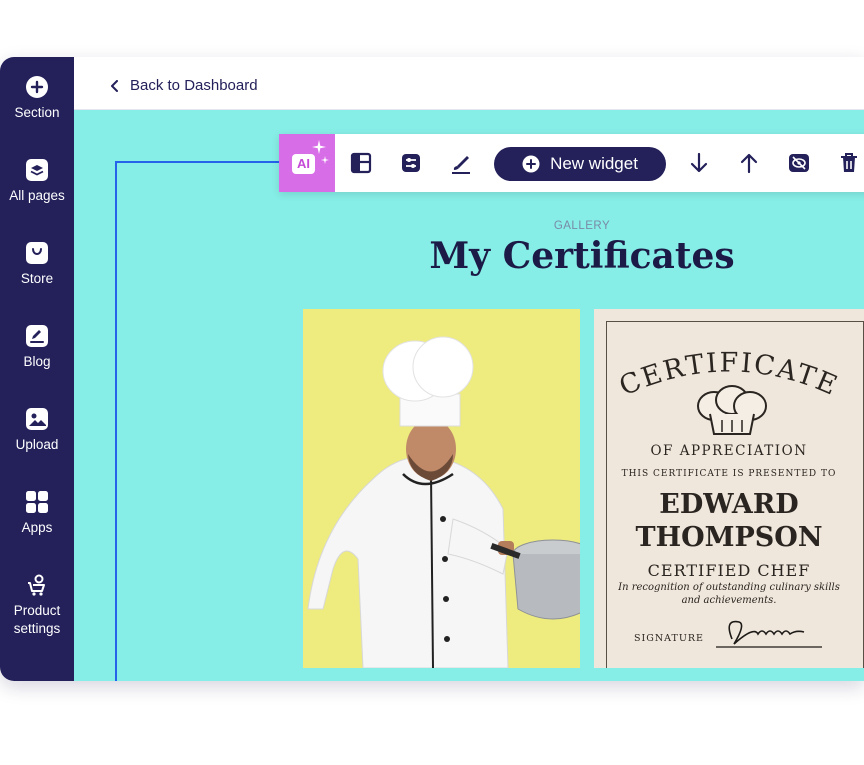 The height and width of the screenshot is (765, 864). I want to click on sidebar-item-store: Store, so click(37, 264).